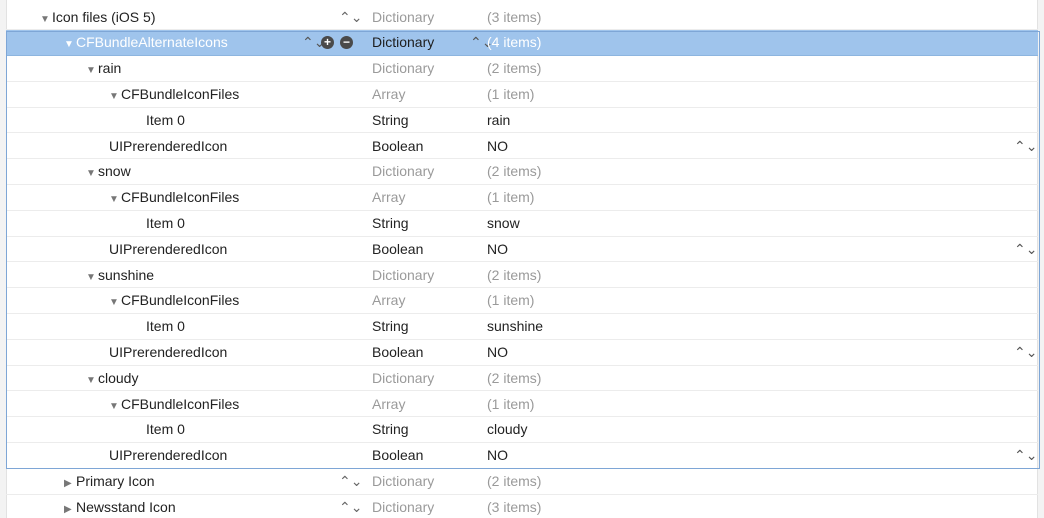  I want to click on plist-row: ▼ sunshine Dictionary (2 items), so click(522, 276).